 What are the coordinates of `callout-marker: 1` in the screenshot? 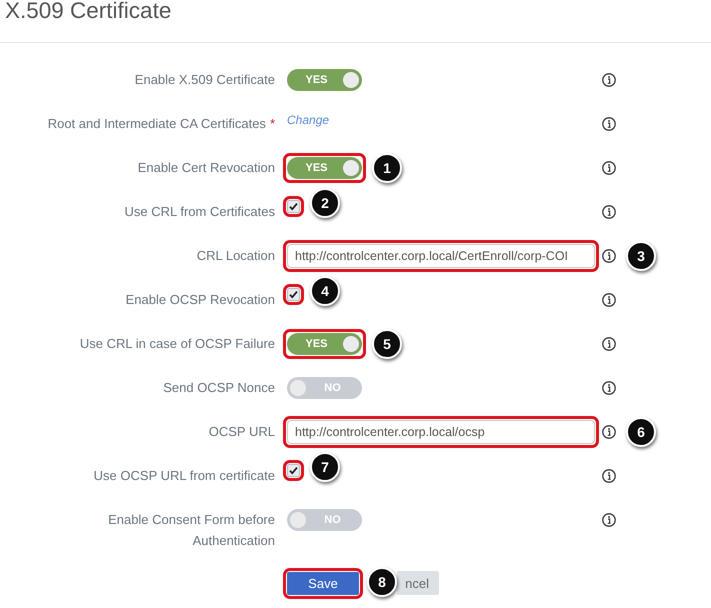 It's located at (387, 168).